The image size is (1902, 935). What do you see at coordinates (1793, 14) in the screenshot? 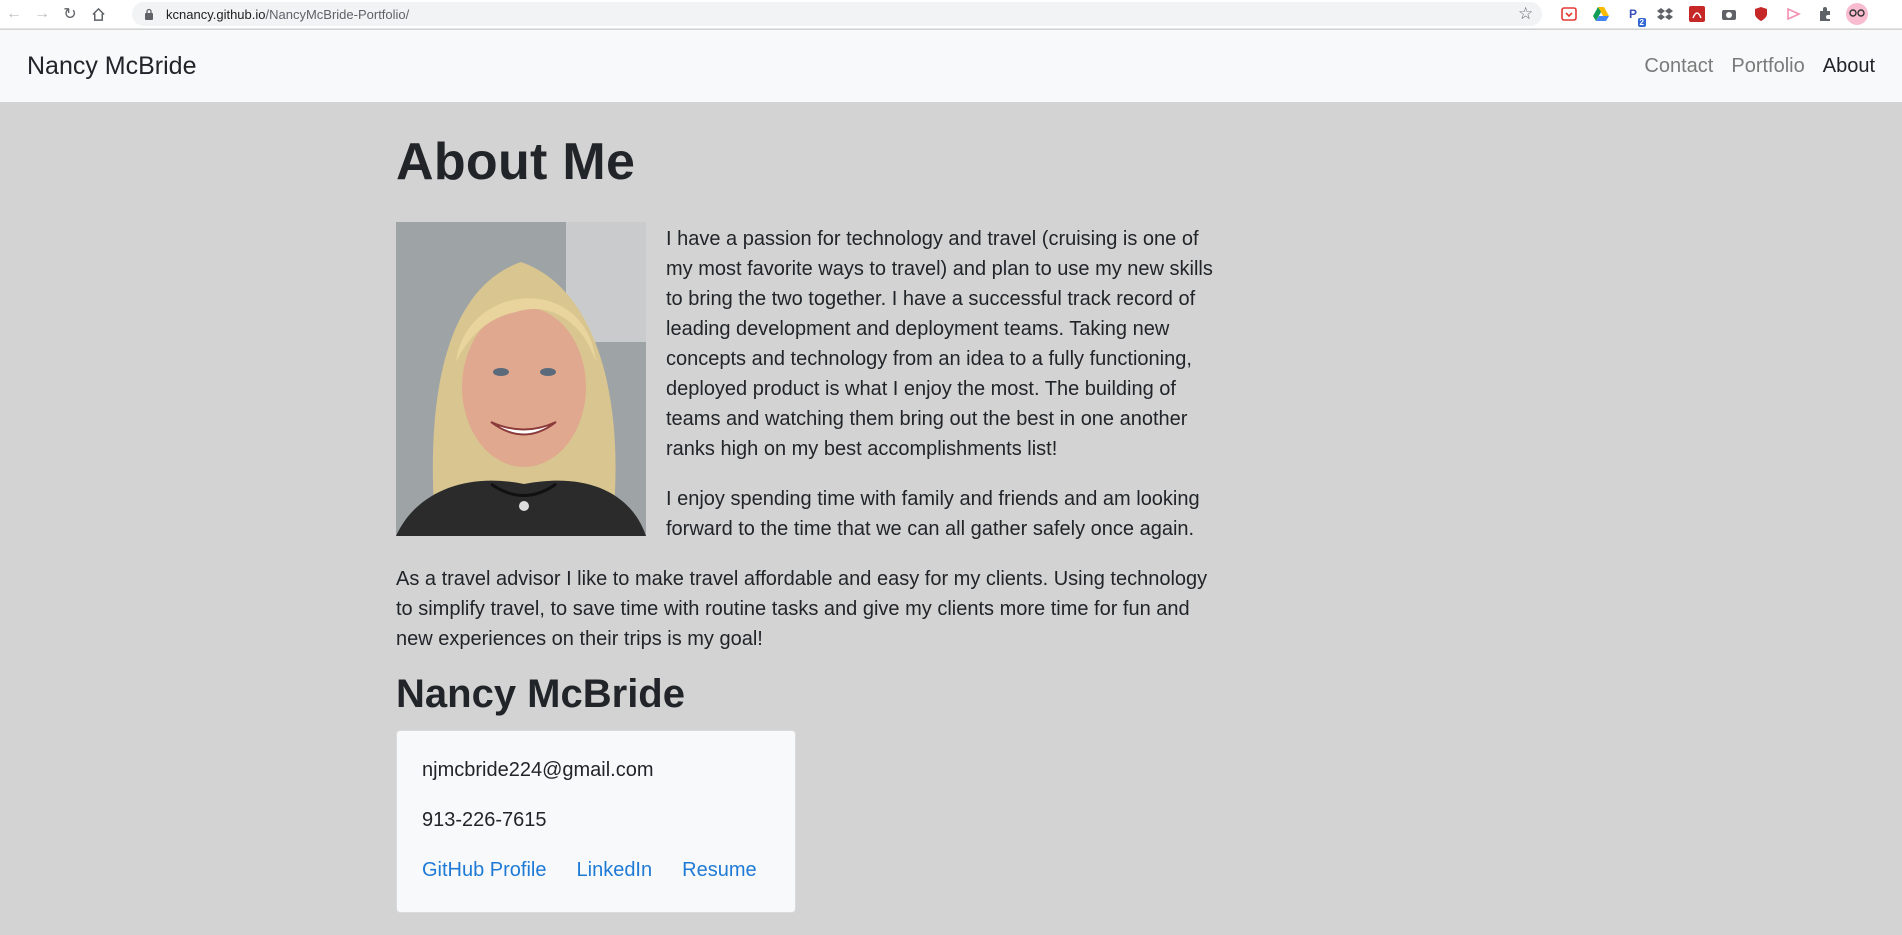
I see `cast-extension-icon` at bounding box center [1793, 14].